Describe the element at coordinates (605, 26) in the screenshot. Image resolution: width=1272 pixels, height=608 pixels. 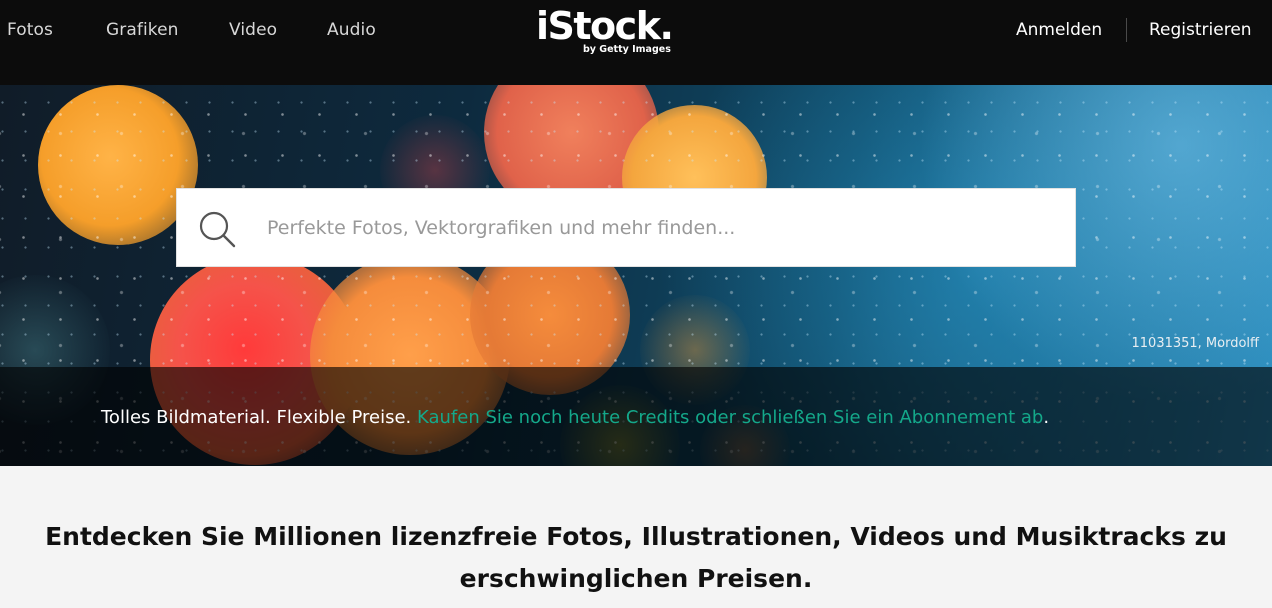
I see `logo-wordmark: iStock.` at that location.